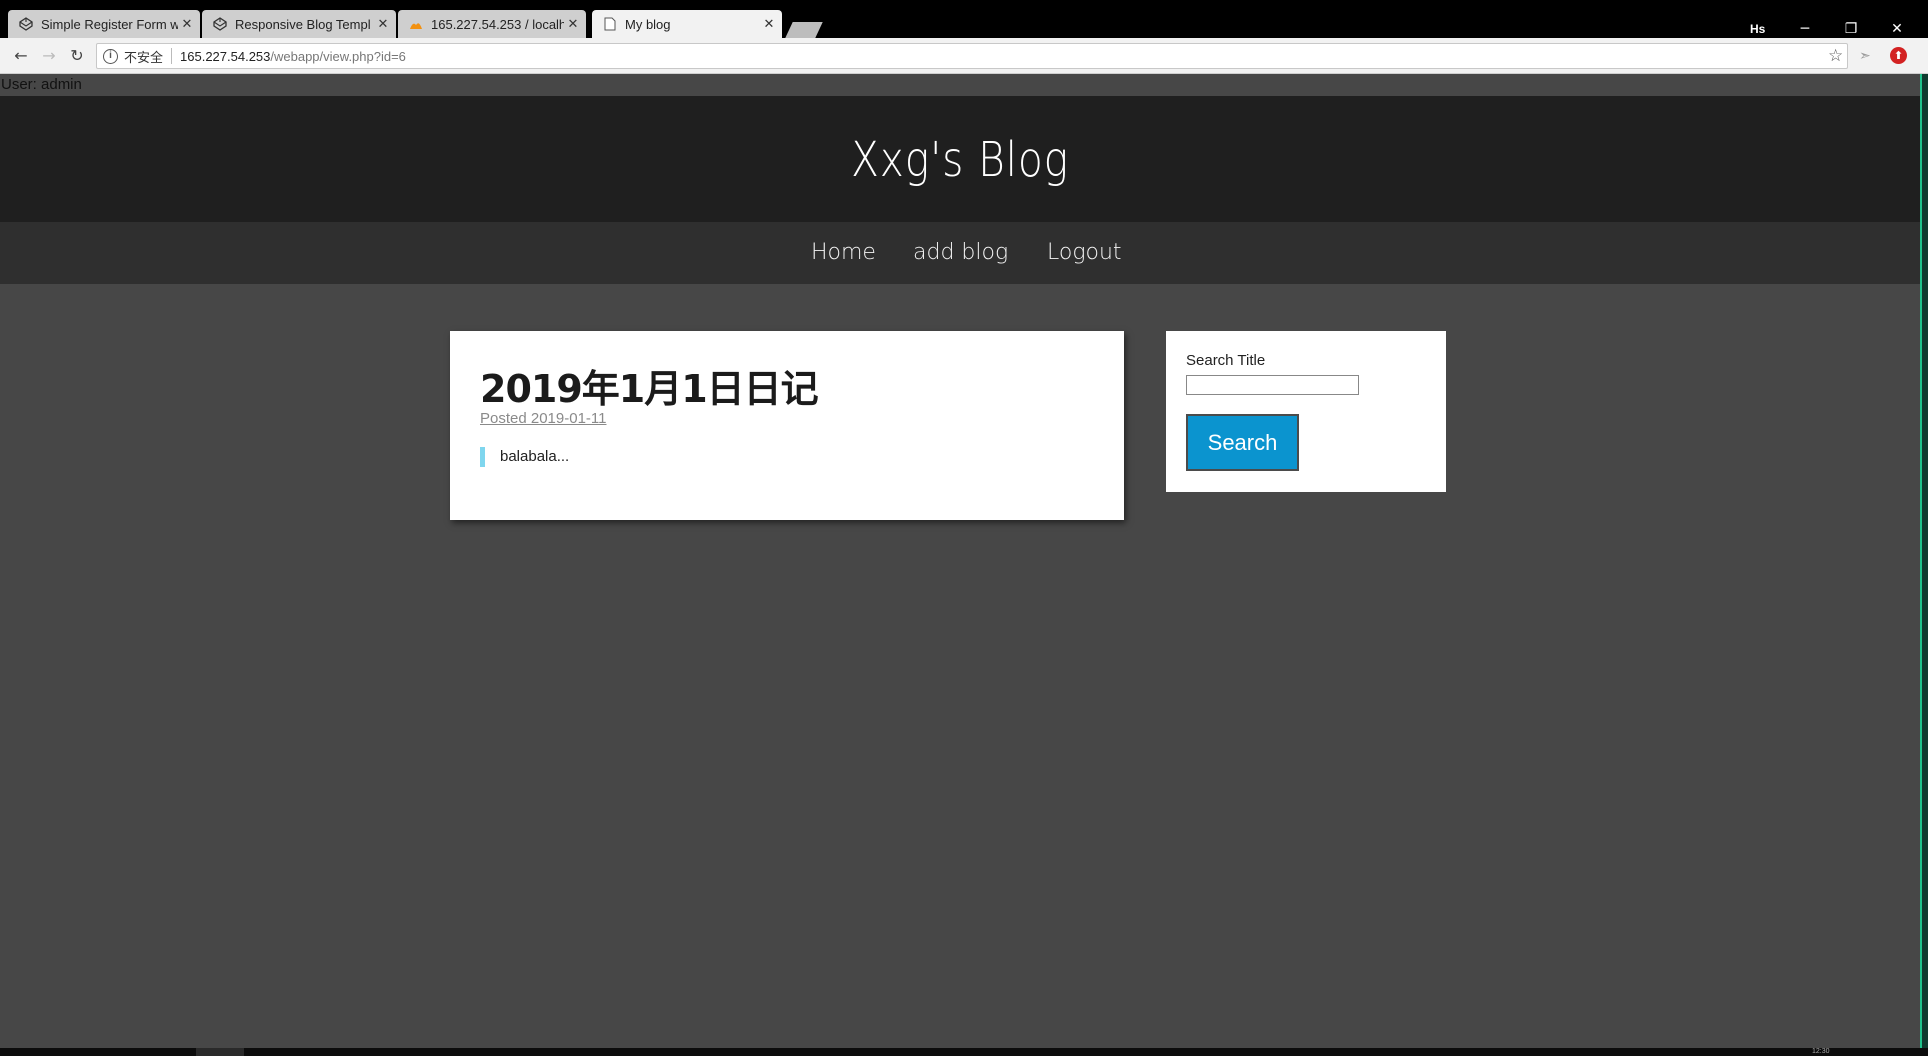 The height and width of the screenshot is (1056, 1928). What do you see at coordinates (21, 56) in the screenshot?
I see `back-arrow-icon: ←` at bounding box center [21, 56].